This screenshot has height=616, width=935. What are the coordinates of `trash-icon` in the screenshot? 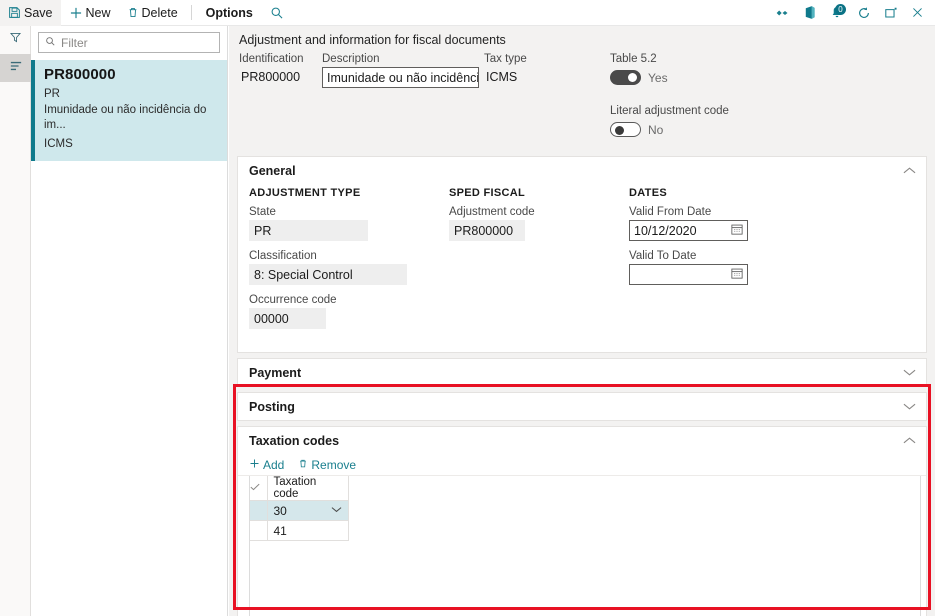 It's located at (303, 465).